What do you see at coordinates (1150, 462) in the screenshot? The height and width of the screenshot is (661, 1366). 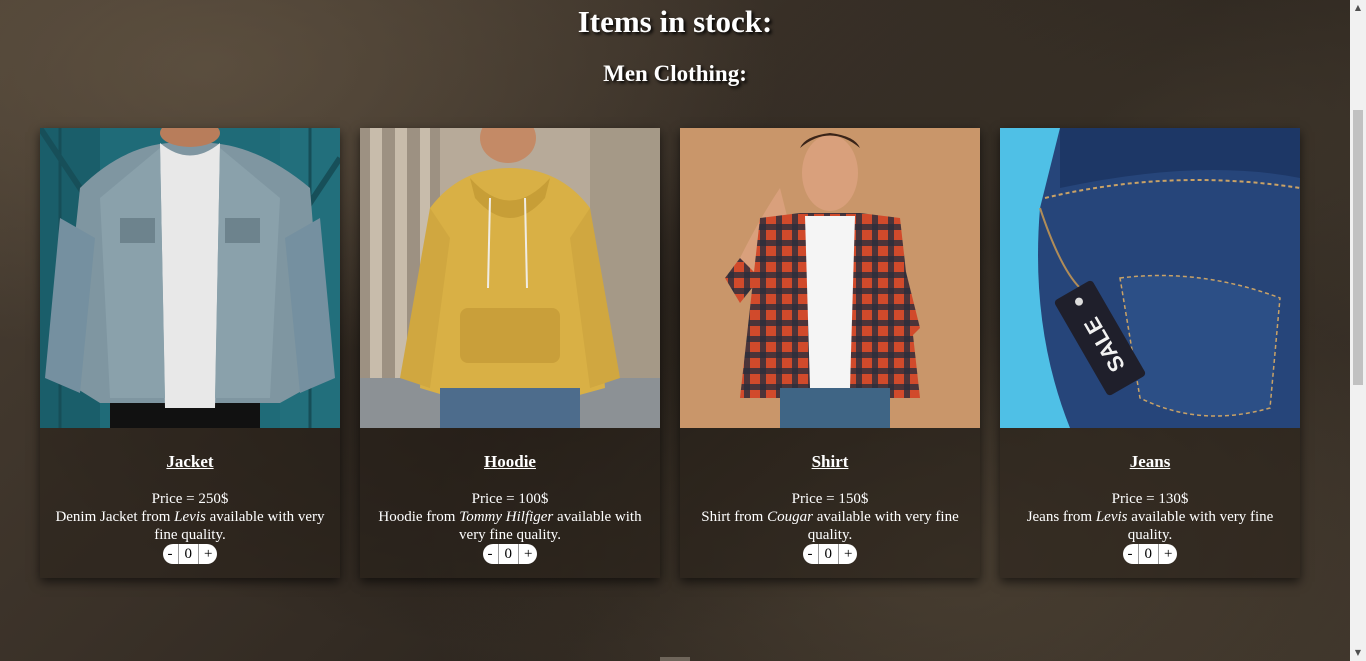 I see `product-name-link: Jeans` at bounding box center [1150, 462].